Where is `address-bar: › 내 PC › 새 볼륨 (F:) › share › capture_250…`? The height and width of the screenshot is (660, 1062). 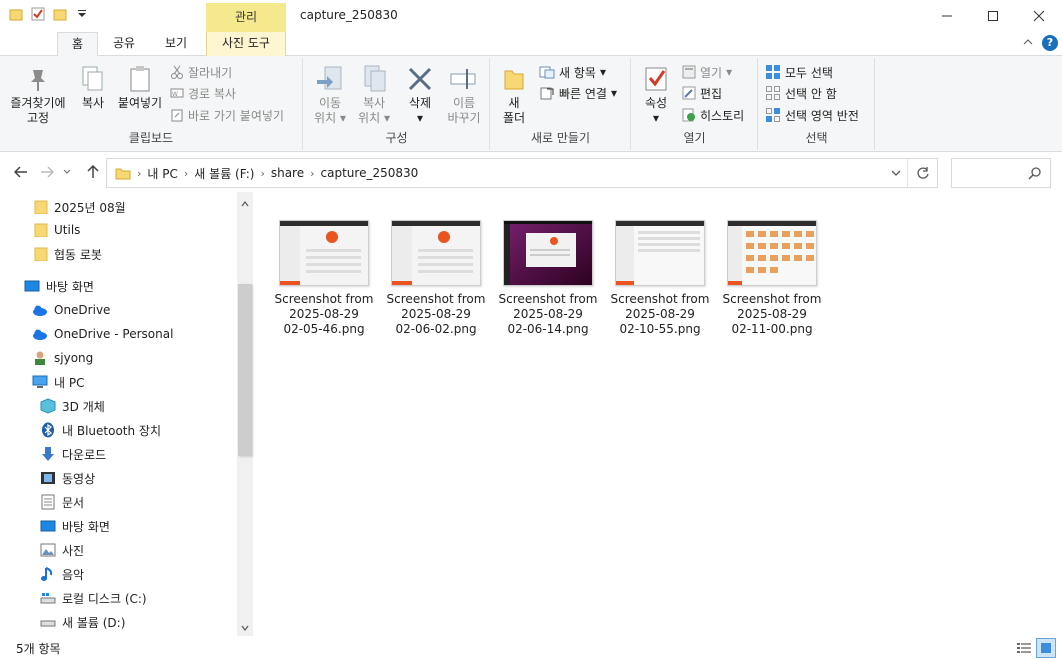 address-bar: › 내 PC › 새 볼륨 (F:) › share › capture_250… is located at coordinates (522, 173).